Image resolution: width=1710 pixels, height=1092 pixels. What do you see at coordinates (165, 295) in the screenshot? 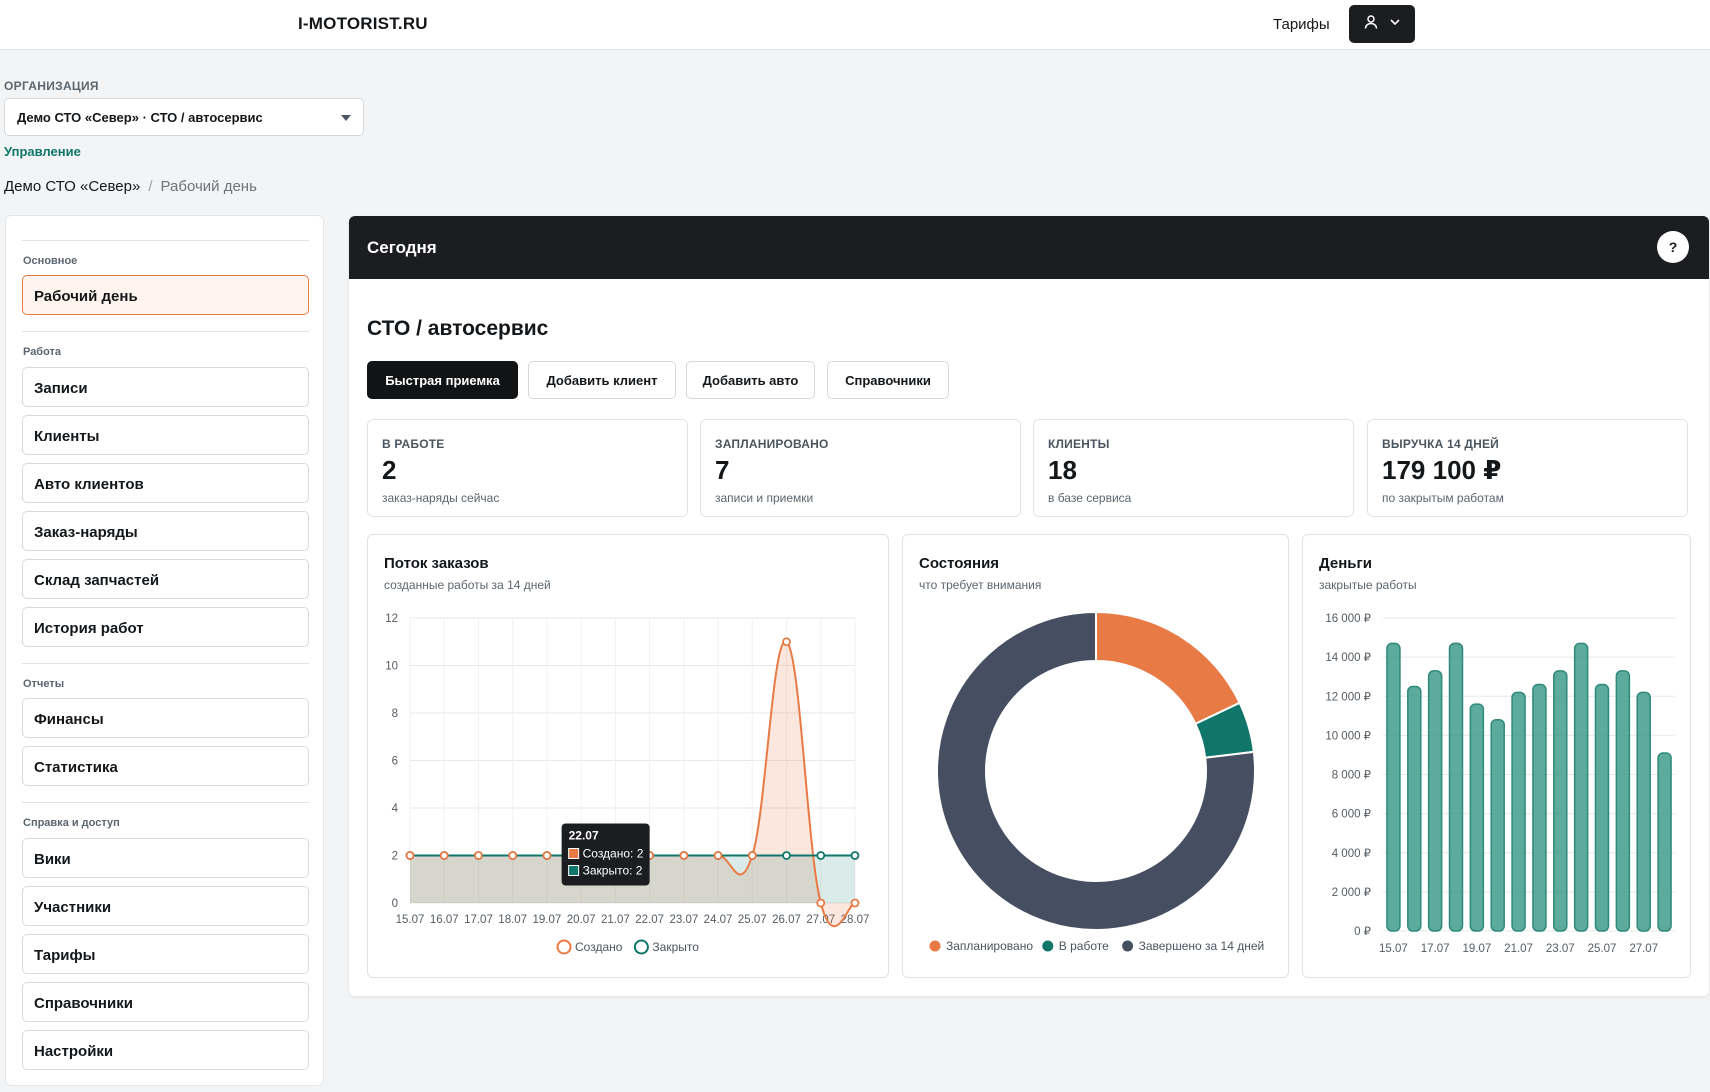
I see `sidebar-item-workday: Рабочий день` at bounding box center [165, 295].